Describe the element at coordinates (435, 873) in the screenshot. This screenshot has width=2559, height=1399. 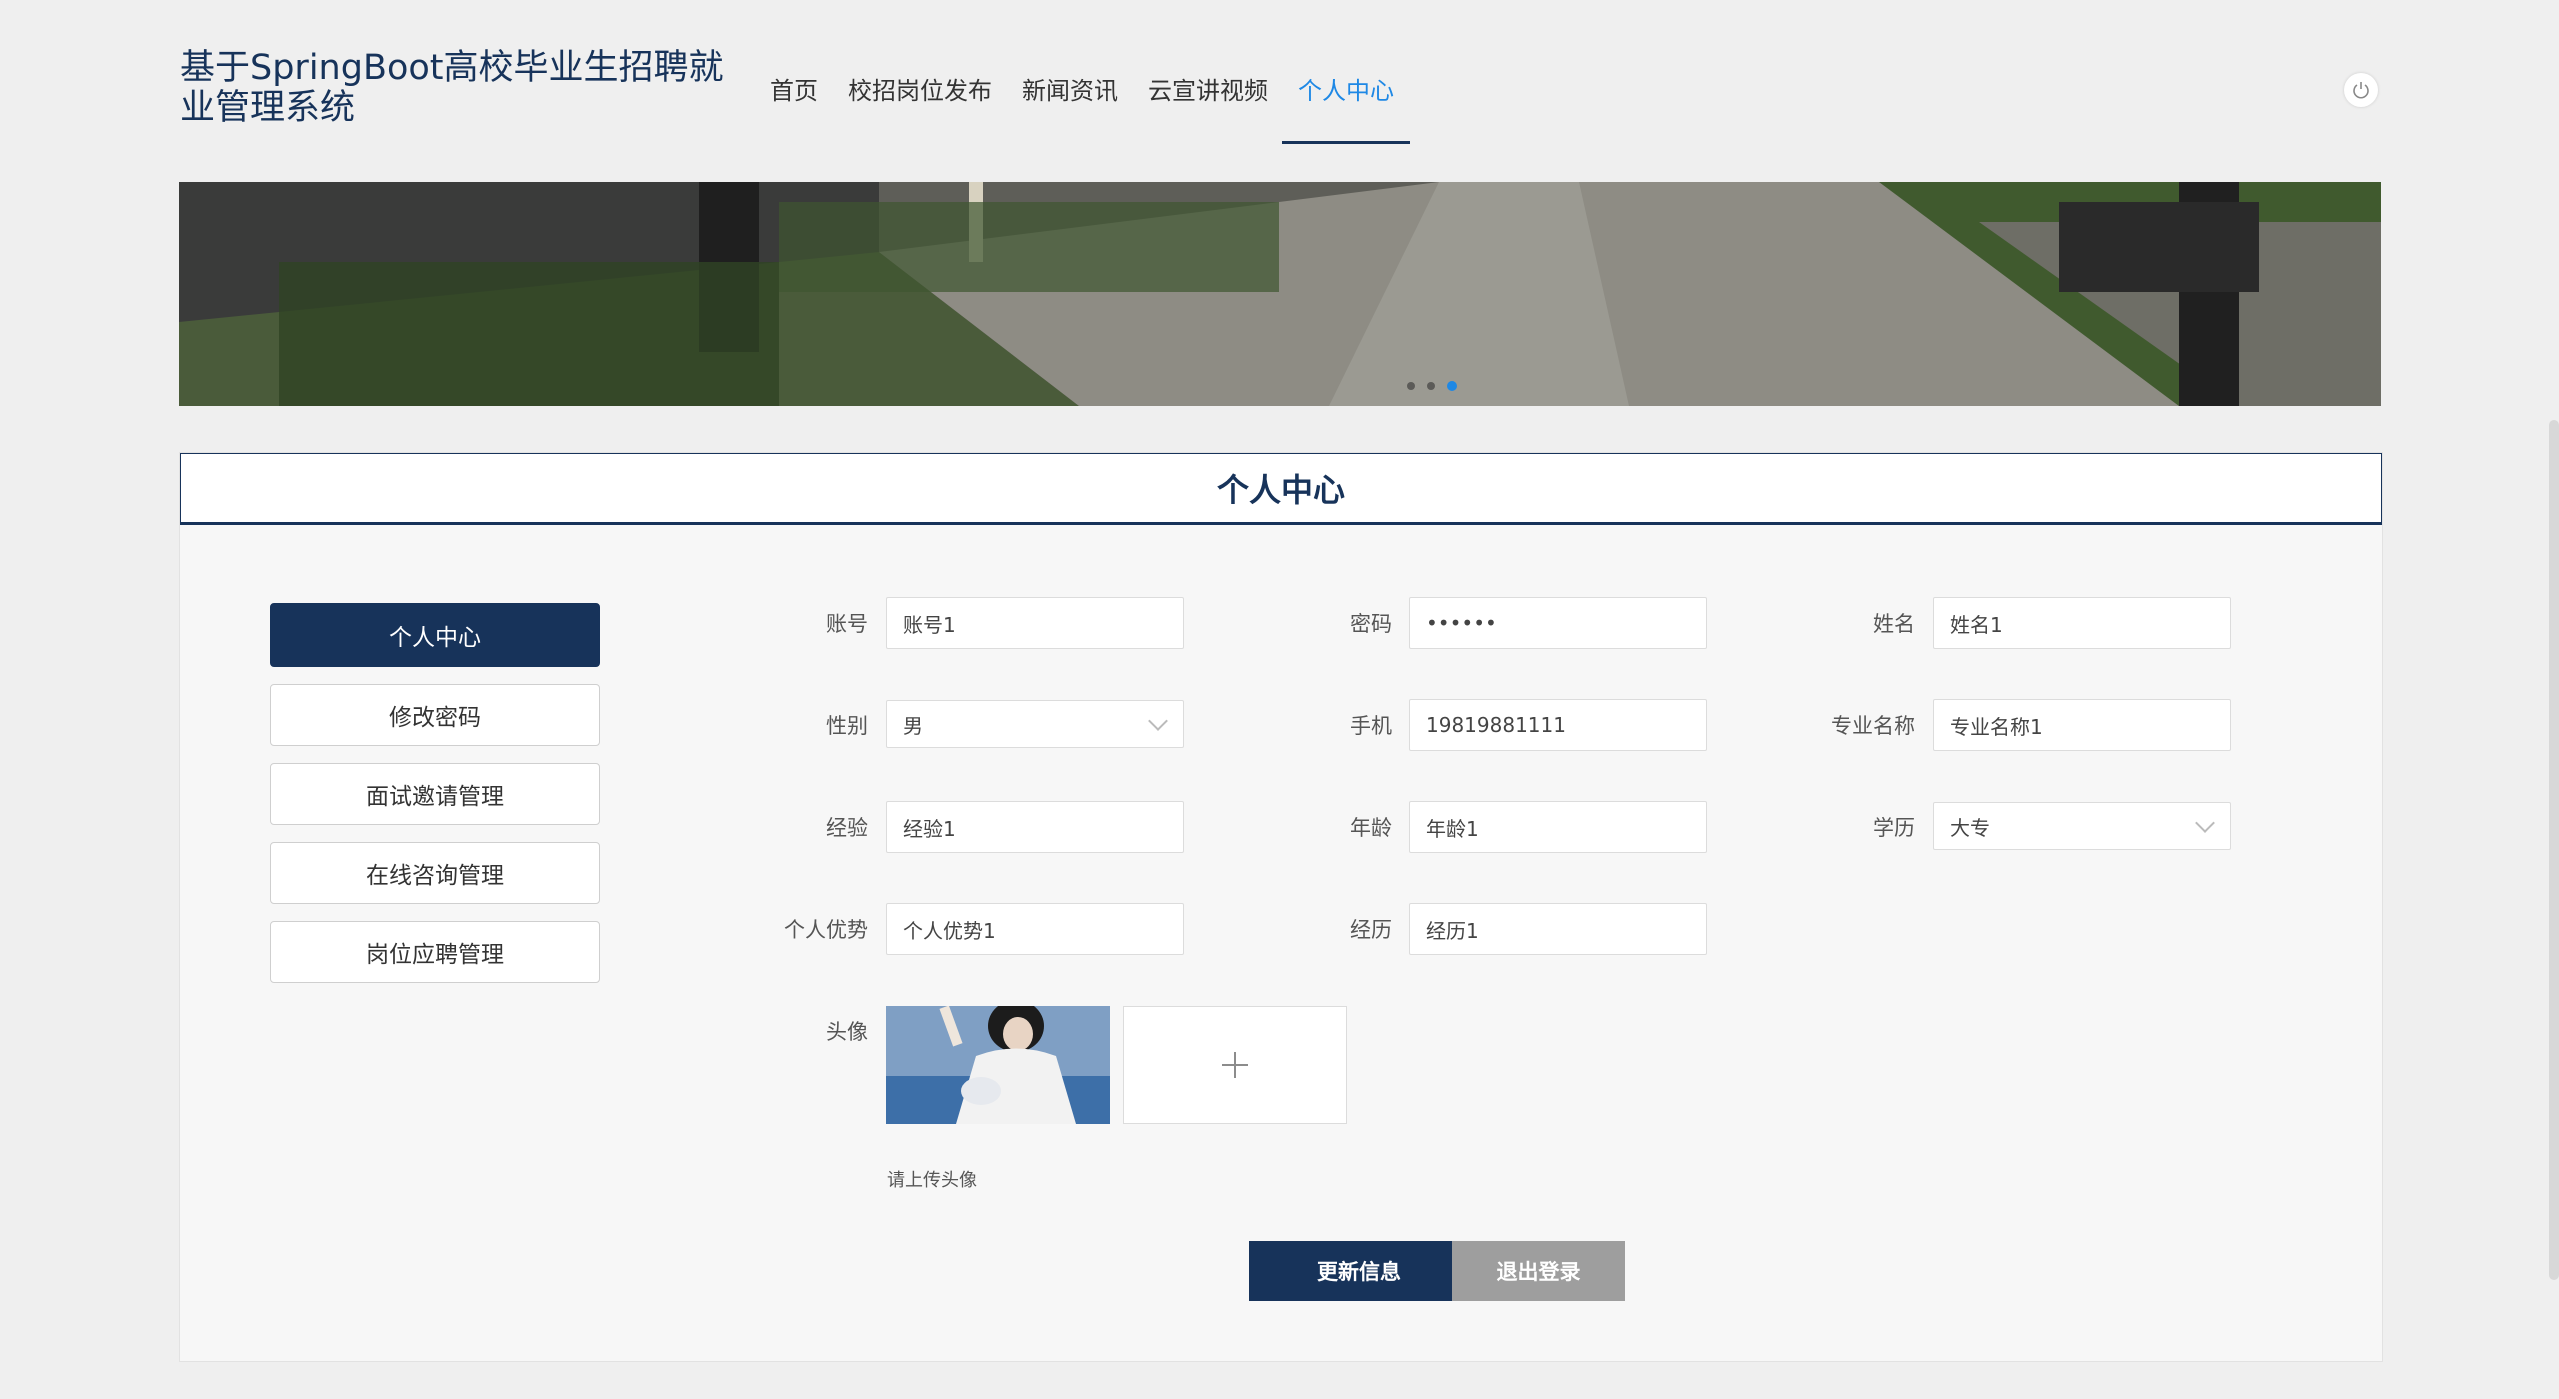
I see `side-item-online-consult: 在线咨询管理` at that location.